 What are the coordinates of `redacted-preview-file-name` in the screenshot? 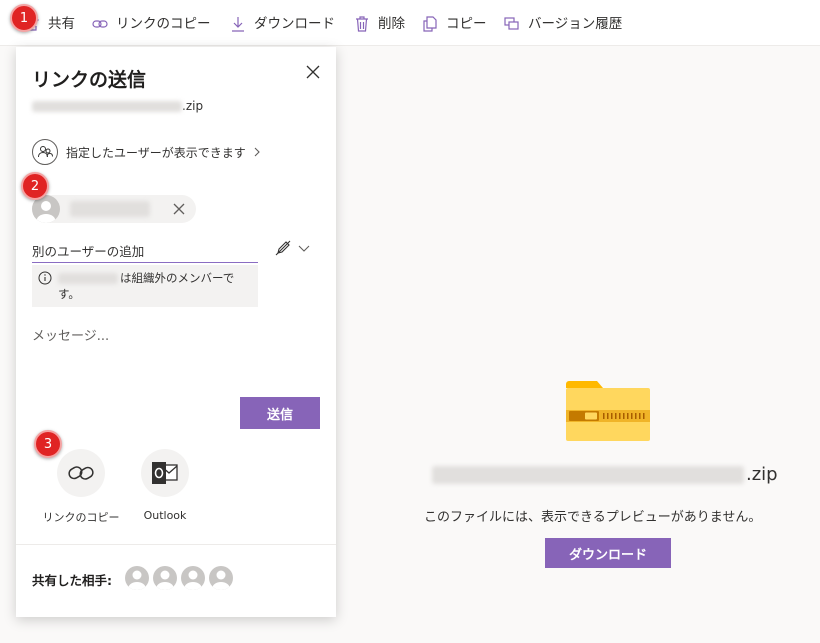 It's located at (588, 474).